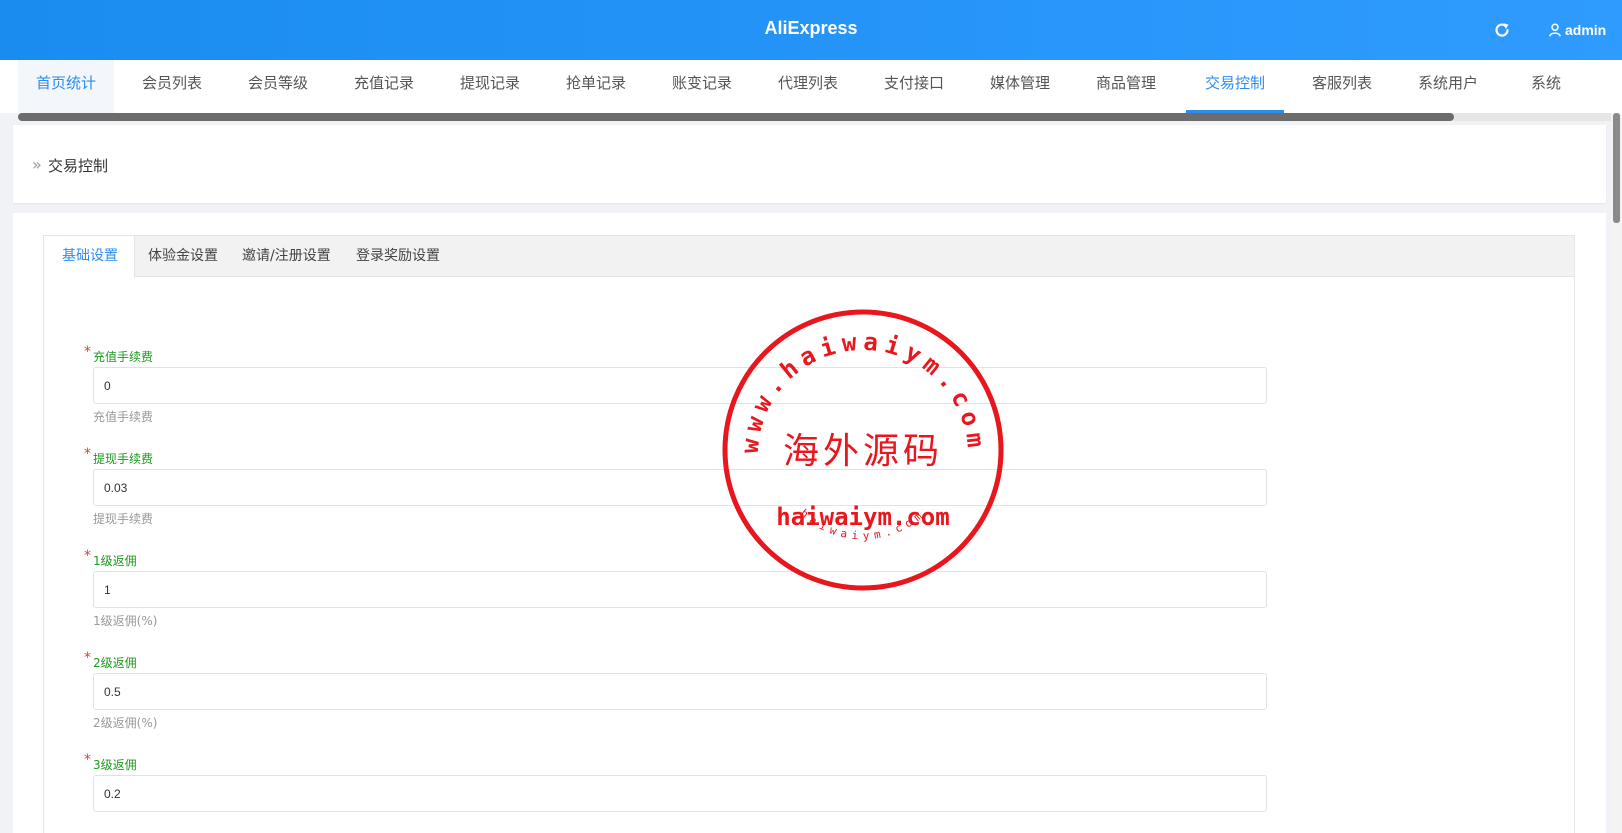  I want to click on nav-item-member-level: 会员等级, so click(278, 86).